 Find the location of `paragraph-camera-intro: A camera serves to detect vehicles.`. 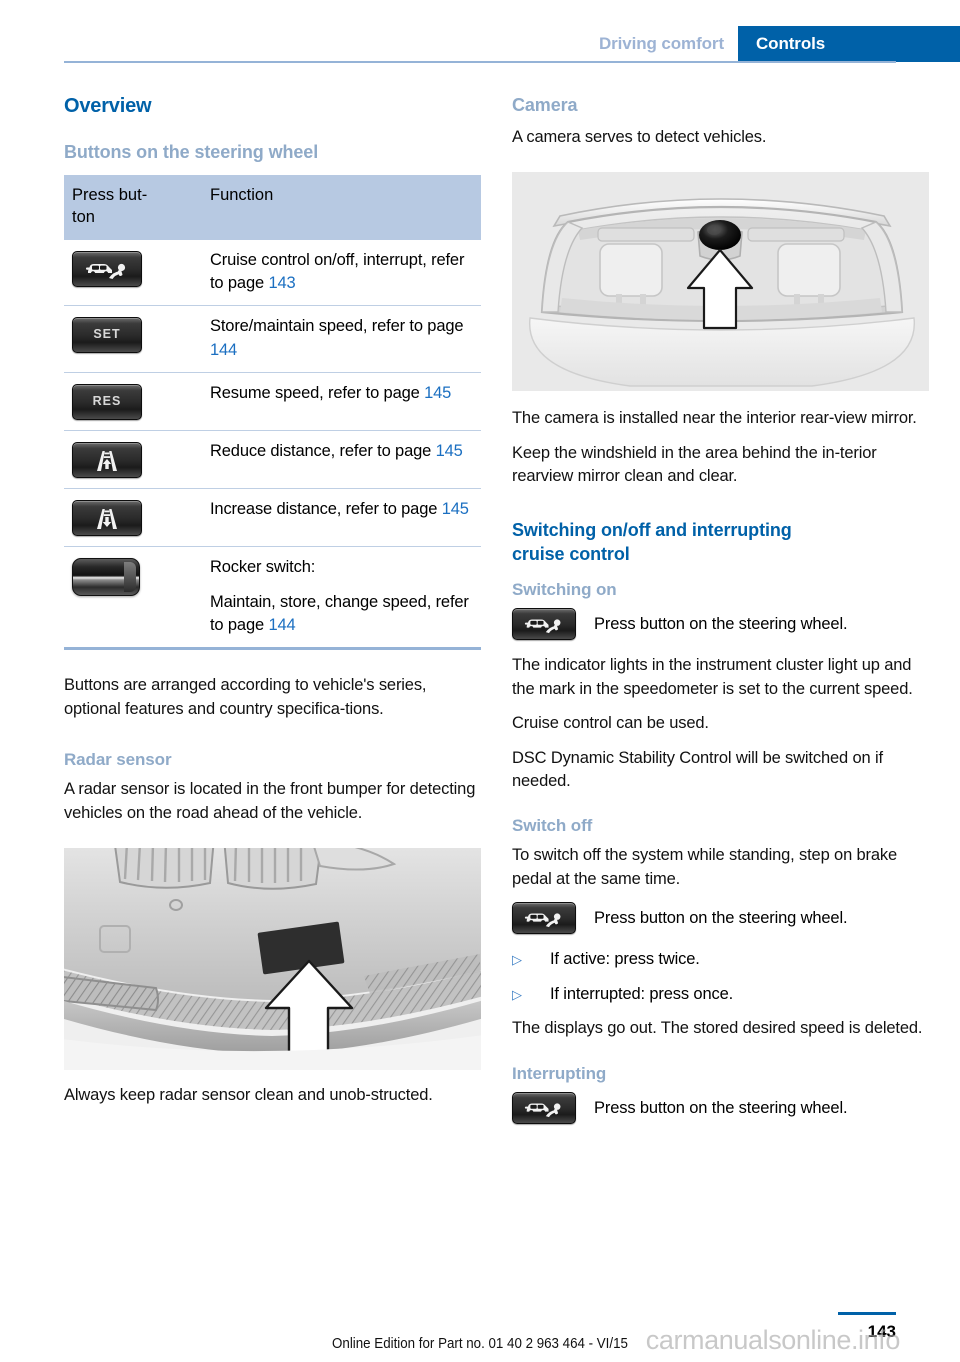

paragraph-camera-intro: A camera serves to detect vehicles. is located at coordinates (639, 137).